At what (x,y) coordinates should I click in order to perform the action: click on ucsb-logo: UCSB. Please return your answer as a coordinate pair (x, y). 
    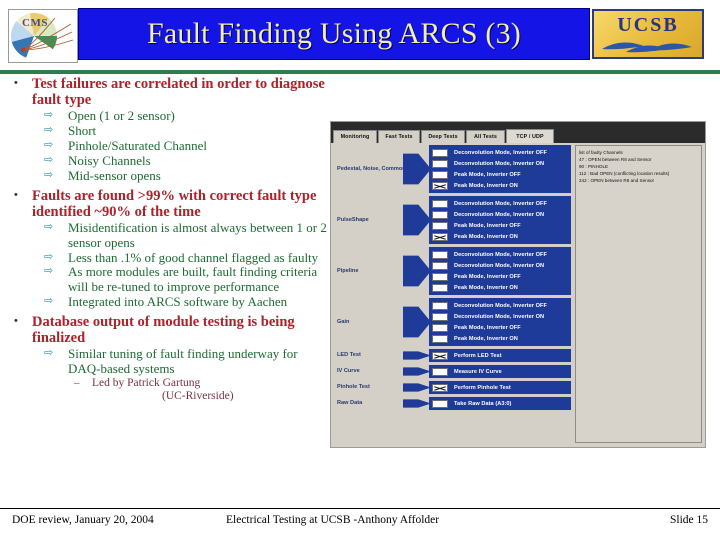
    Looking at the image, I should click on (648, 34).